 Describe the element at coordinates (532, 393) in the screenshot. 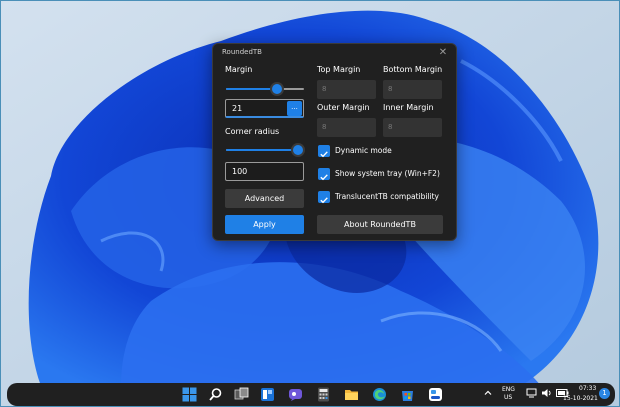

I see `network-icon` at that location.